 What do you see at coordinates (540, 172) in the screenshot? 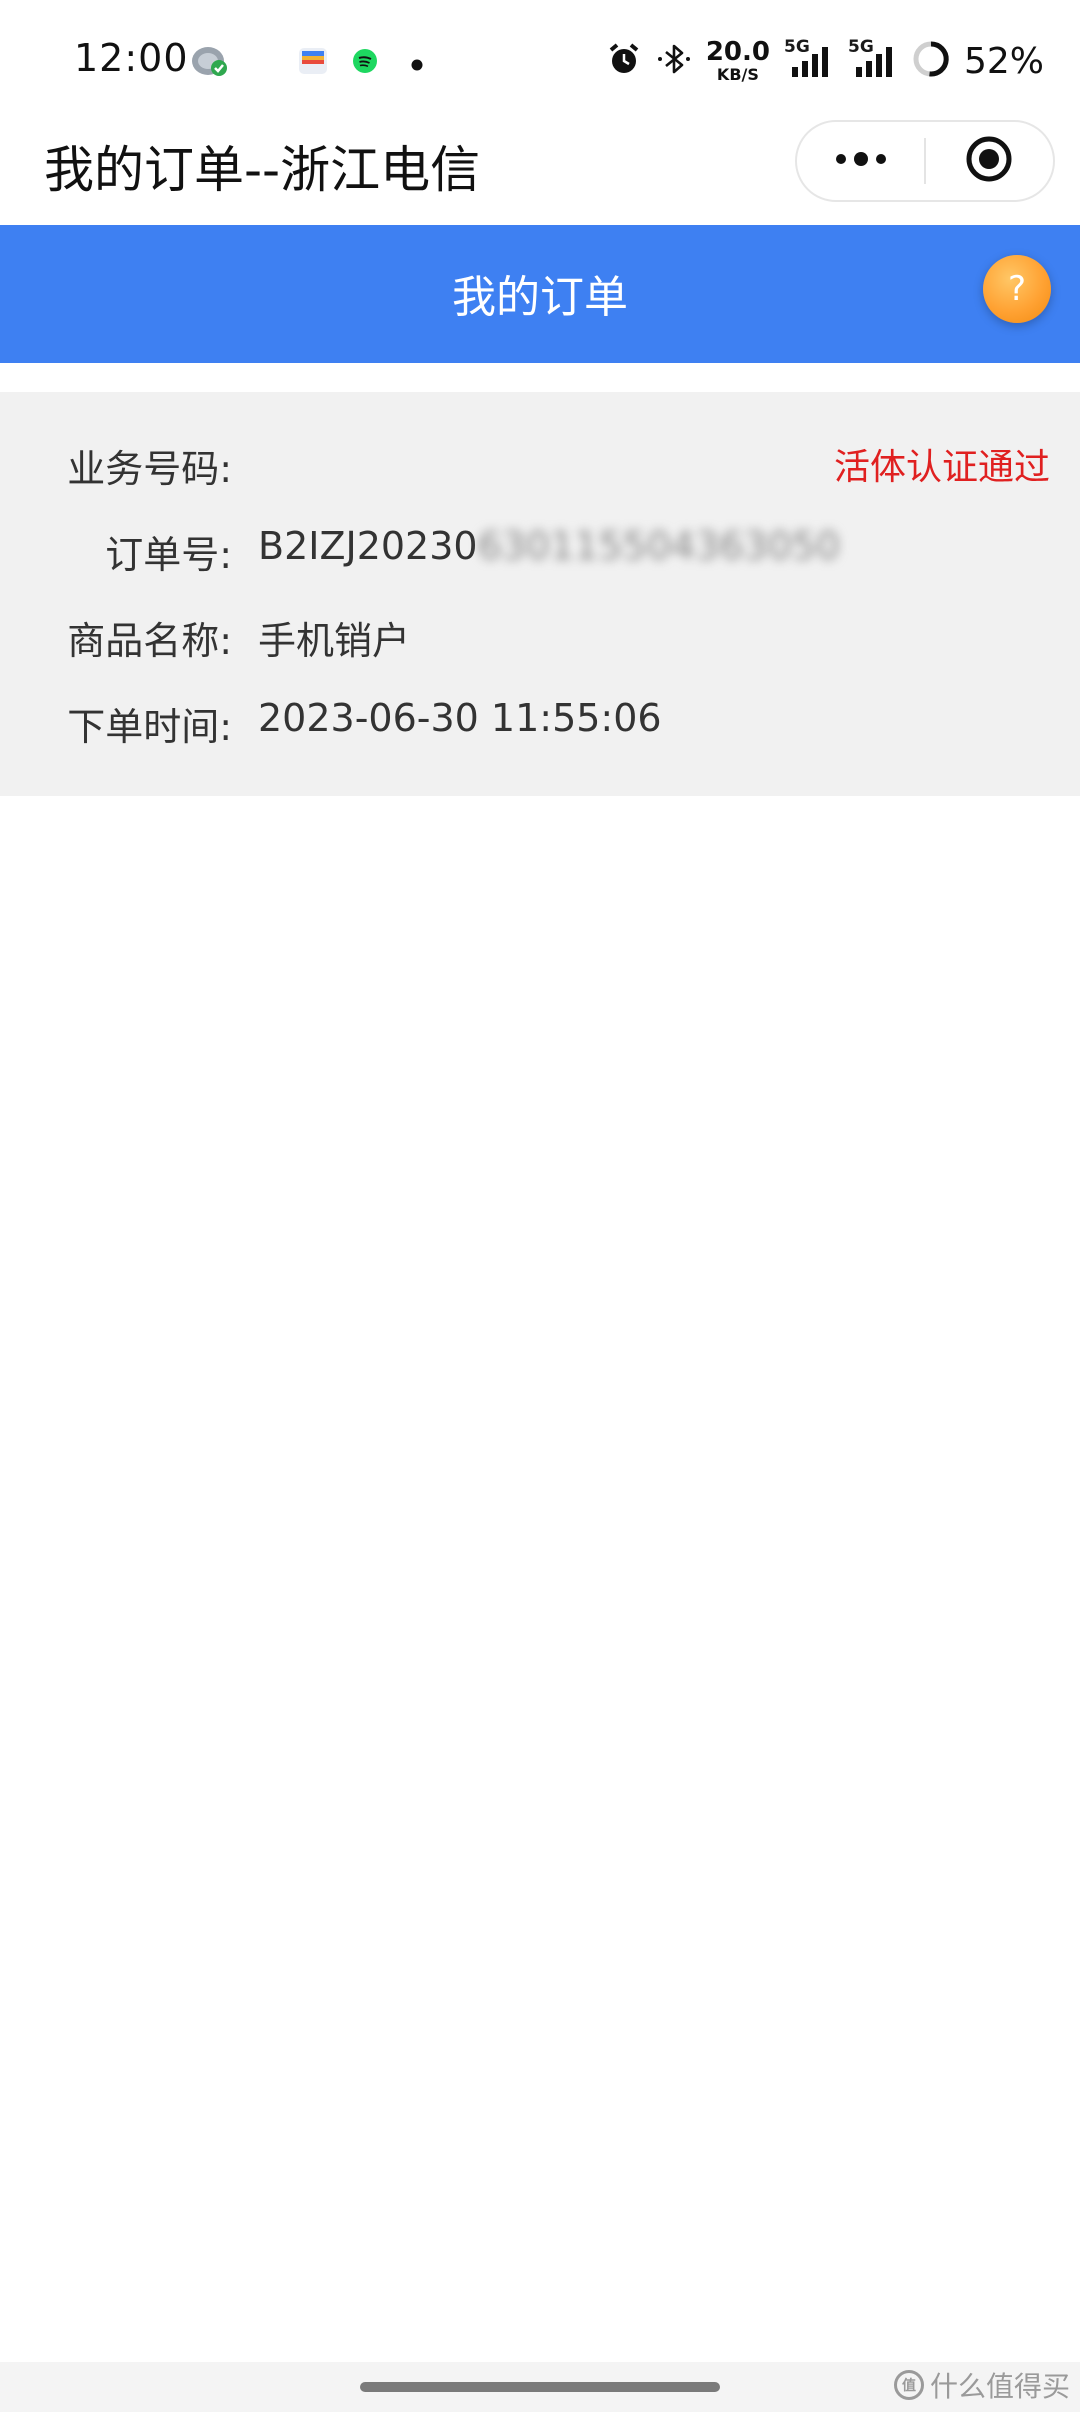
I see `title-bar: 我的订单--浙江电信` at bounding box center [540, 172].